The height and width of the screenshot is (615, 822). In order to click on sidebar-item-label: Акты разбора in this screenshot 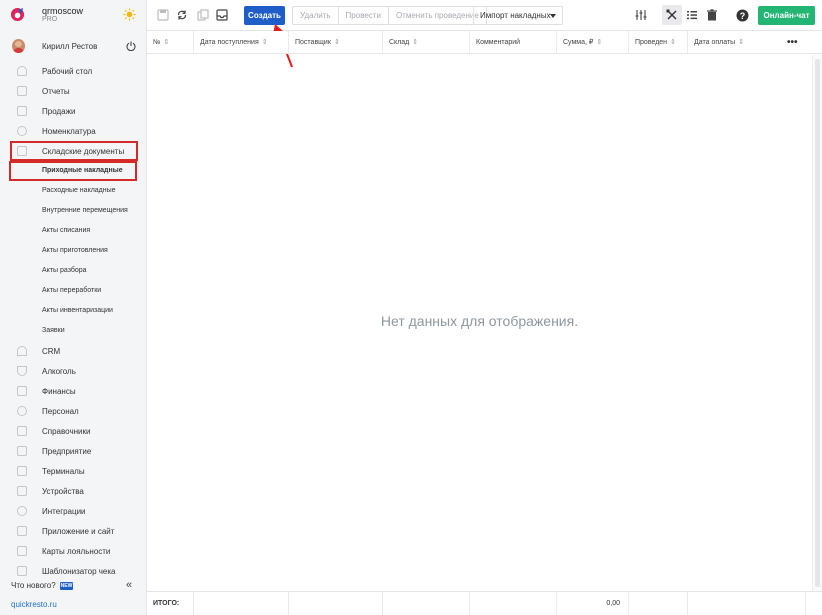, I will do `click(64, 270)`.